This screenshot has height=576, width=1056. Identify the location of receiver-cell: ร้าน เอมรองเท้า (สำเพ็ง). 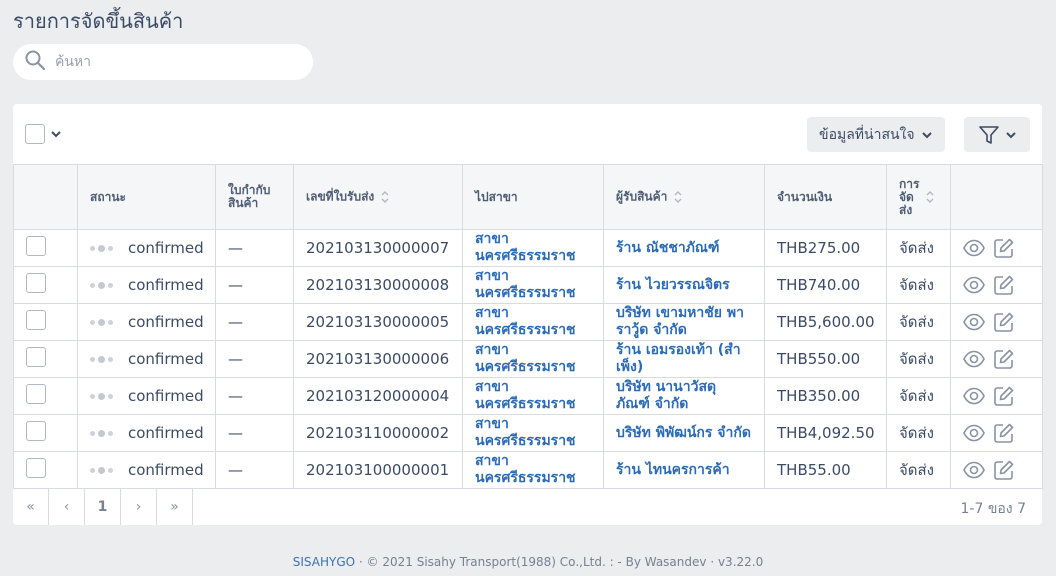
(684, 359).